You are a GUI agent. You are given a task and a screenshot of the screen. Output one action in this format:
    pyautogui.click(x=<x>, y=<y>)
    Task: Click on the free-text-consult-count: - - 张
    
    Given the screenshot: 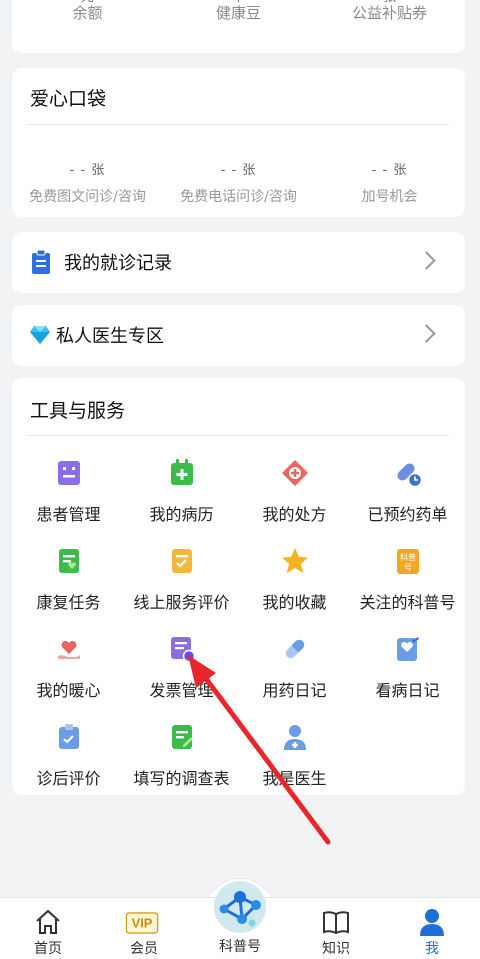 What is the action you would take?
    pyautogui.click(x=87, y=170)
    